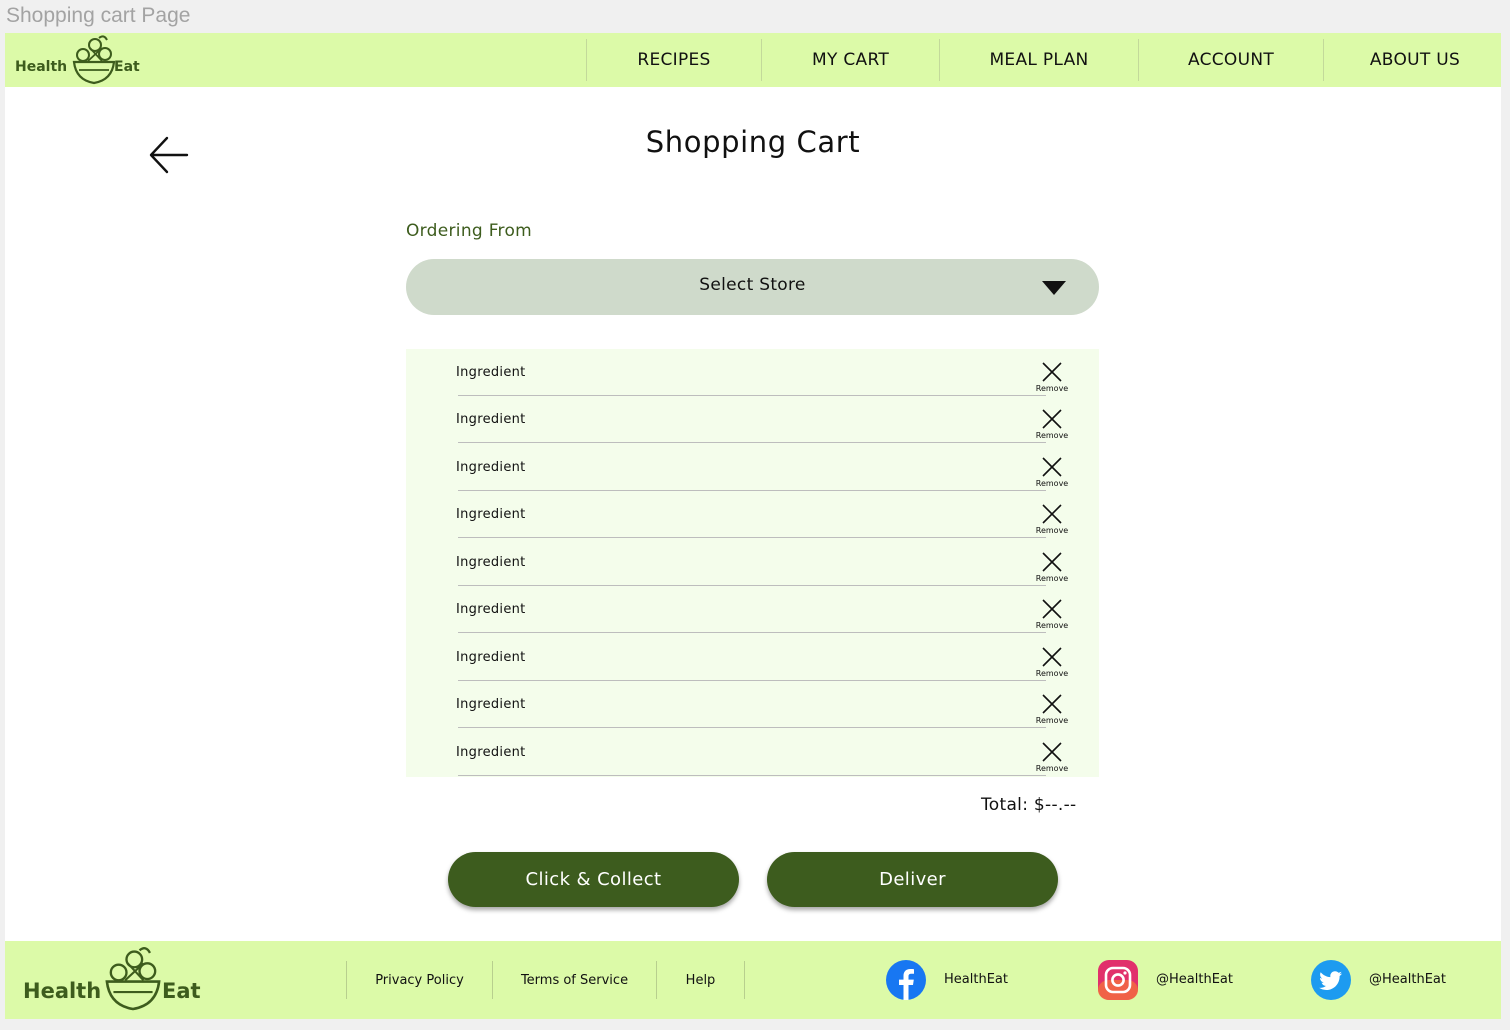 Image resolution: width=1510 pixels, height=1030 pixels. I want to click on footer-links: Privacy Policy Terms of Service Help, so click(545, 980).